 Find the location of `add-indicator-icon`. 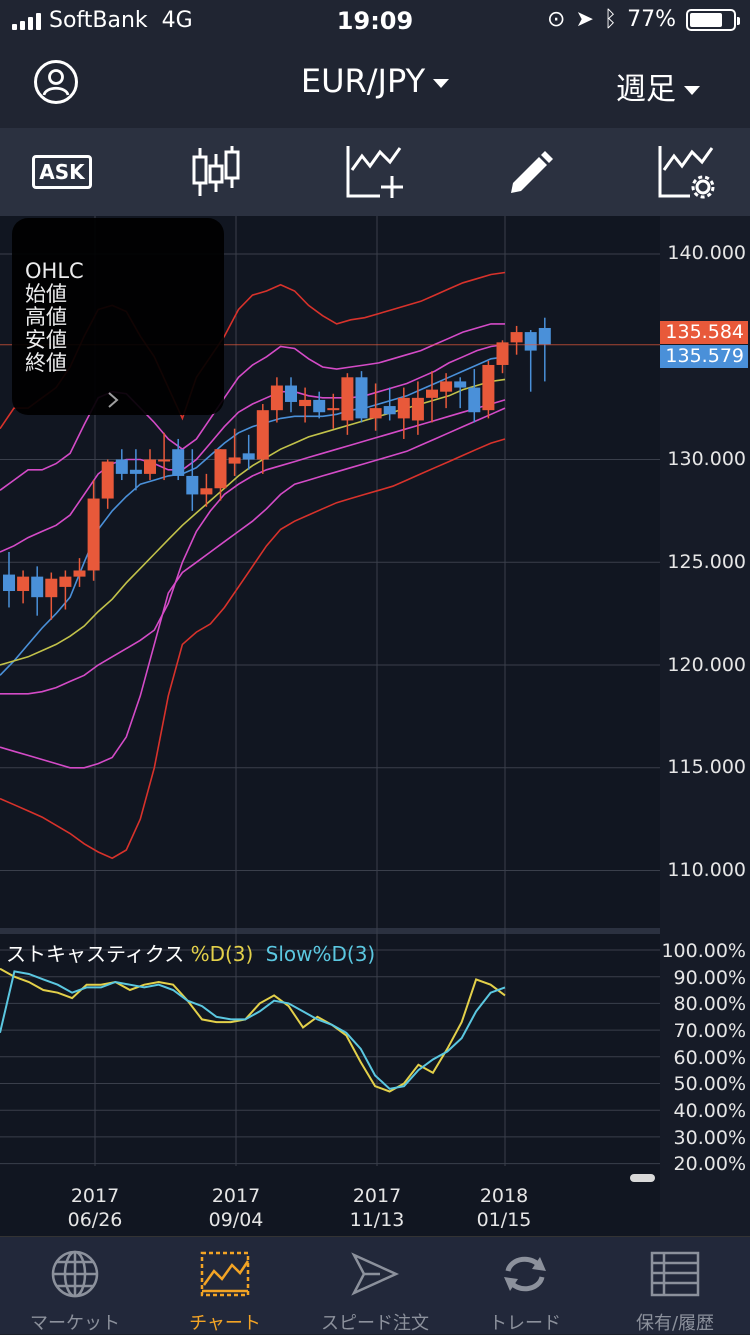

add-indicator-icon is located at coordinates (374, 172).